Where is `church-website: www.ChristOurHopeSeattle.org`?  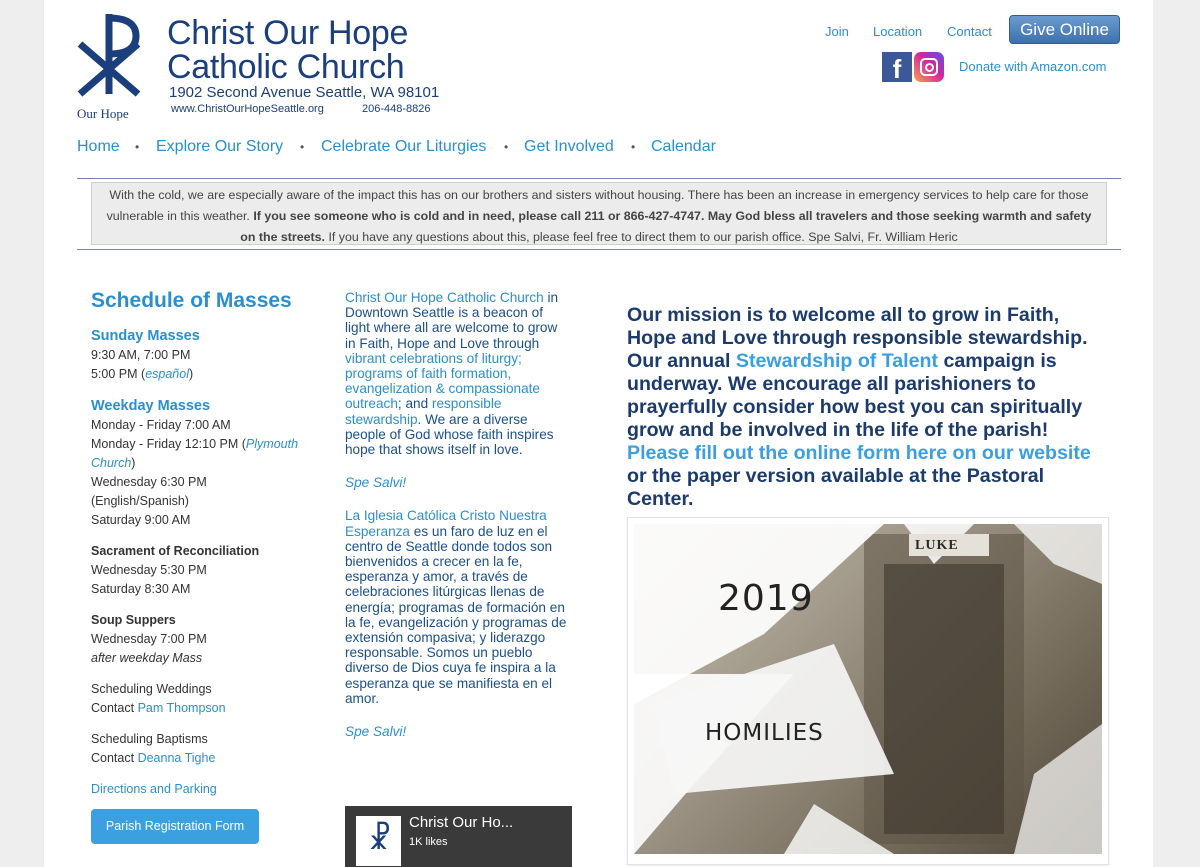 church-website: www.ChristOurHopeSeattle.org is located at coordinates (247, 109).